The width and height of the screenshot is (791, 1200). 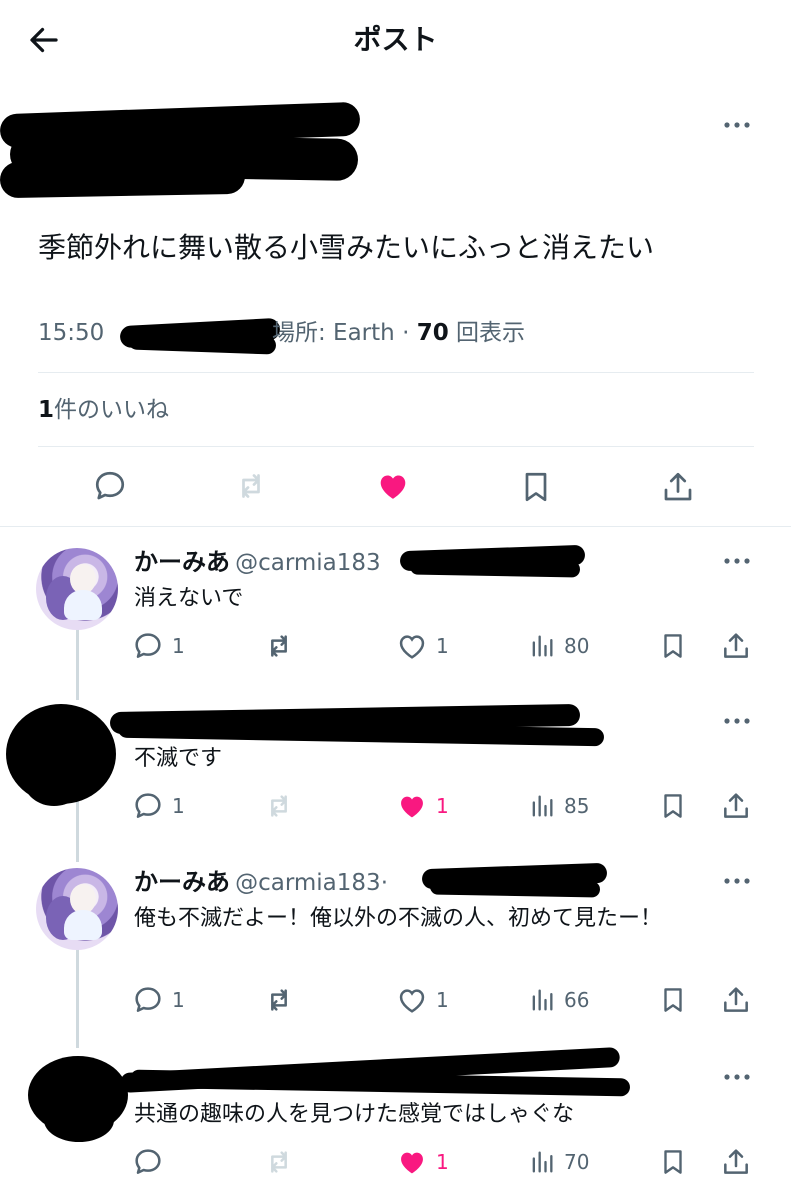 I want to click on reply-item: かーみあ @carmia183 消えないで 1 1 80, so click(x=395, y=611).